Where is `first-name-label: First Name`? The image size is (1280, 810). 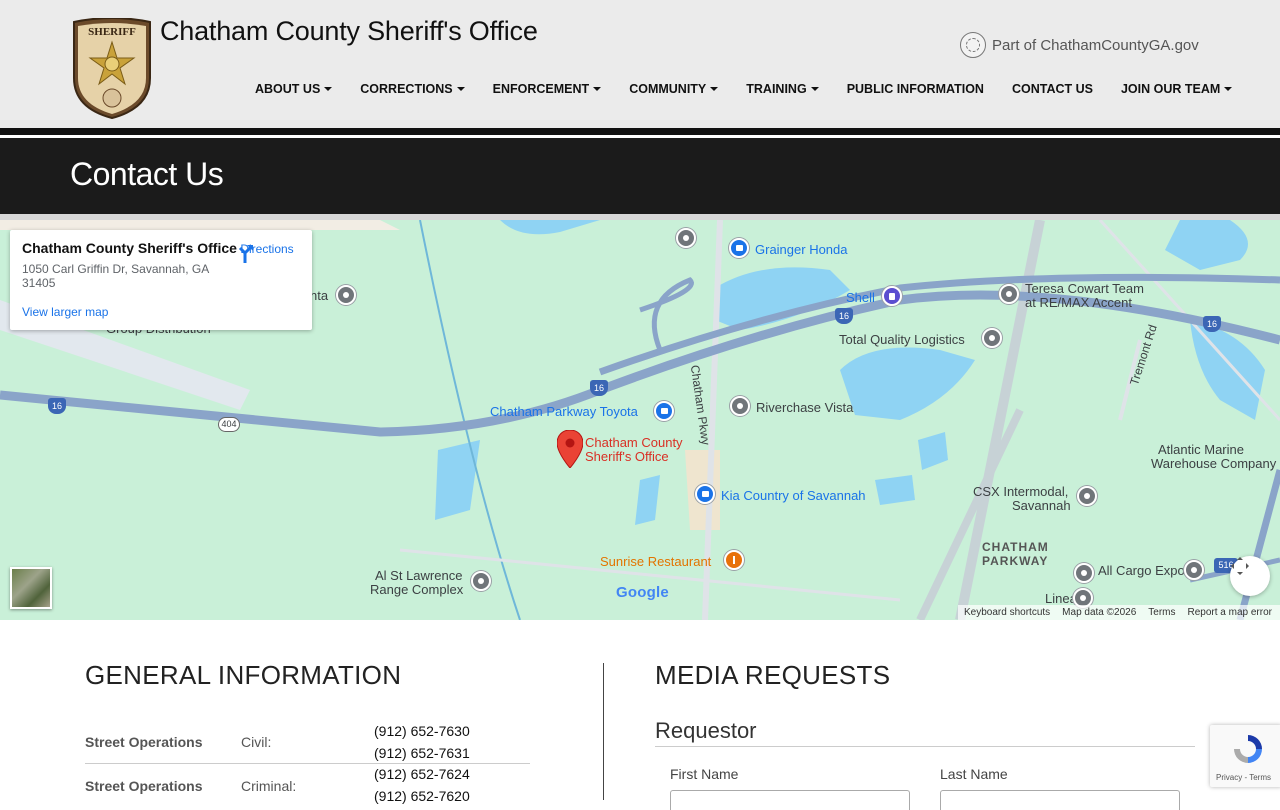 first-name-label: First Name is located at coordinates (704, 774).